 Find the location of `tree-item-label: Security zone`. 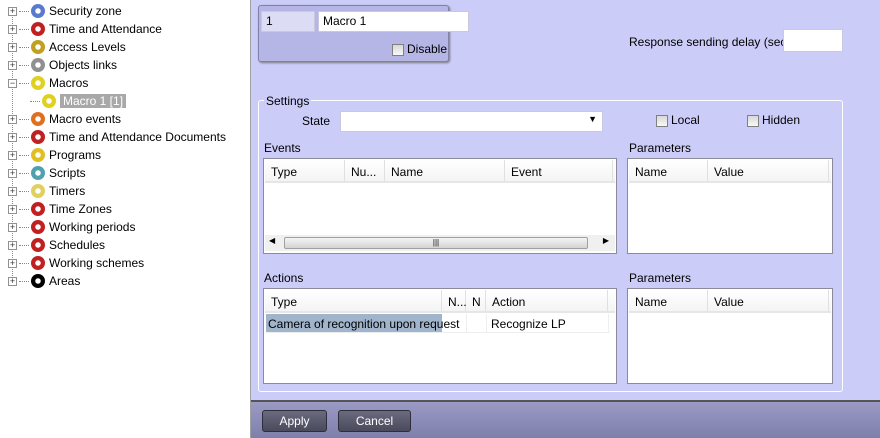

tree-item-label: Security zone is located at coordinates (85, 11).